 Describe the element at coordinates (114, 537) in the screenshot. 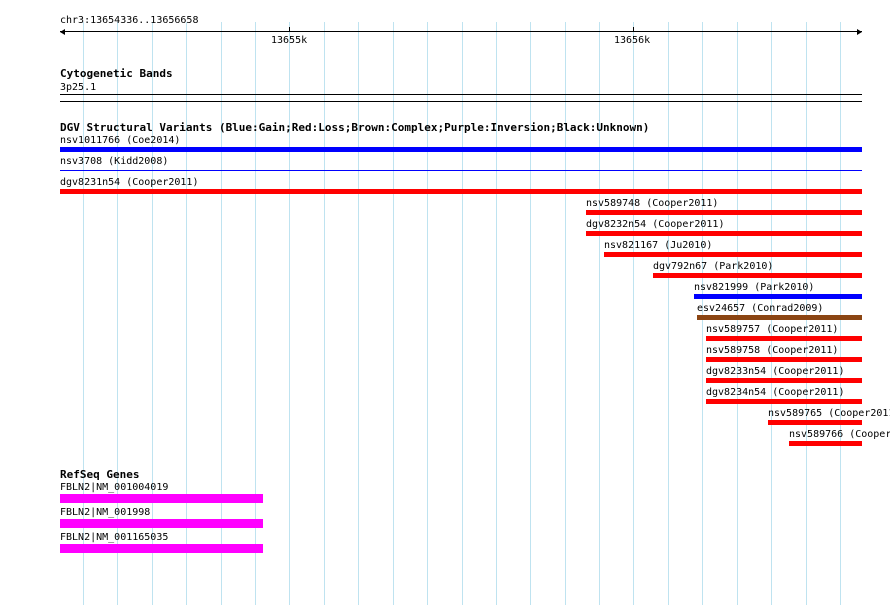

I see `gene-label: FBLN2|NM_001165035` at that location.